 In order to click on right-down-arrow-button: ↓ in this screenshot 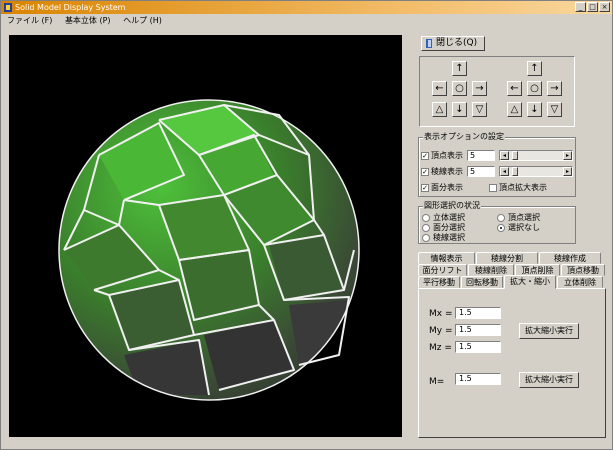, I will do `click(534, 109)`.